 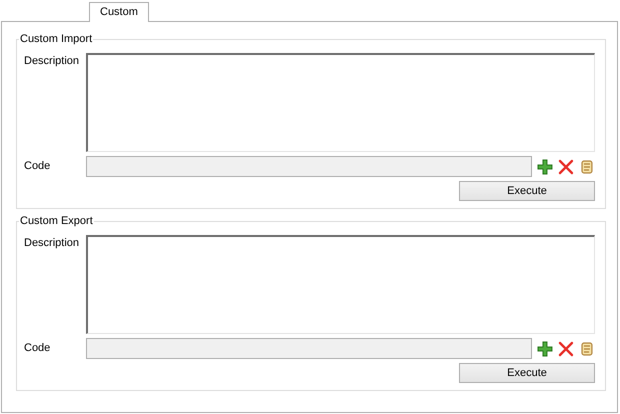 What do you see at coordinates (56, 39) in the screenshot?
I see `group-title: Custom Import` at bounding box center [56, 39].